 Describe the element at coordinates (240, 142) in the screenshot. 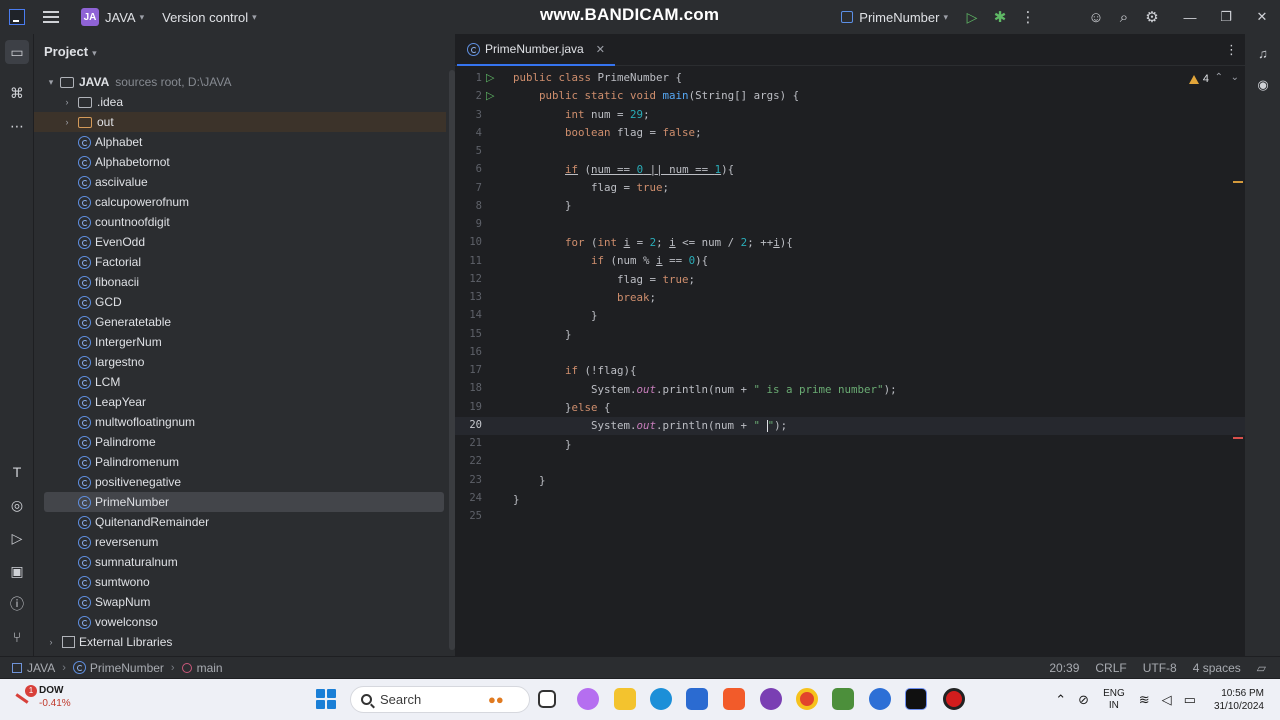

I see `tree-class-item: Alphabet` at that location.